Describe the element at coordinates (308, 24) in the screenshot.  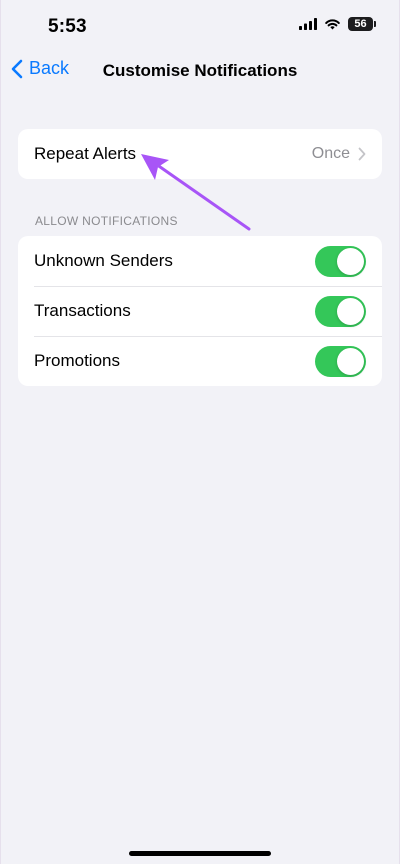
I see `cellular-signal-icon` at that location.